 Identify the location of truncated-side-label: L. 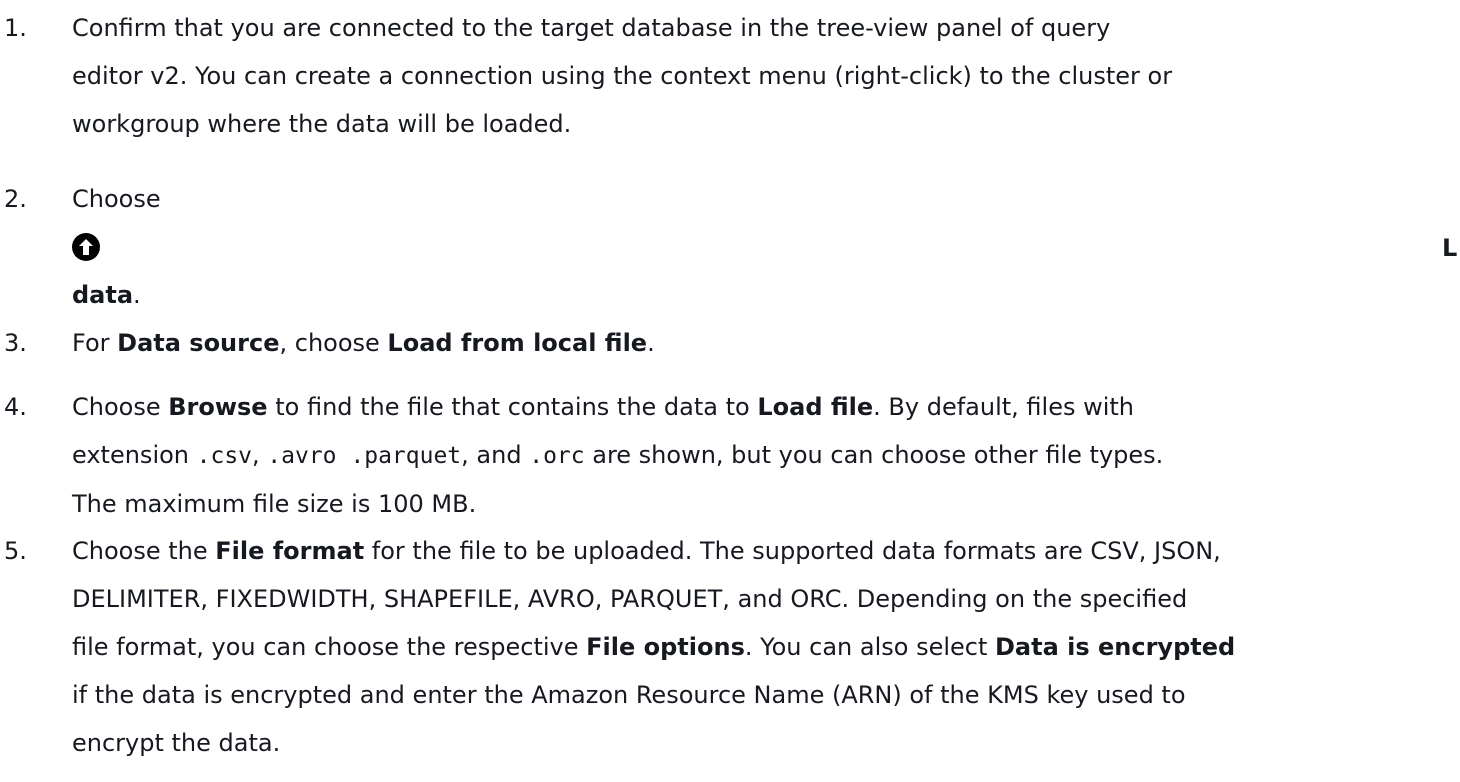
(1450, 248).